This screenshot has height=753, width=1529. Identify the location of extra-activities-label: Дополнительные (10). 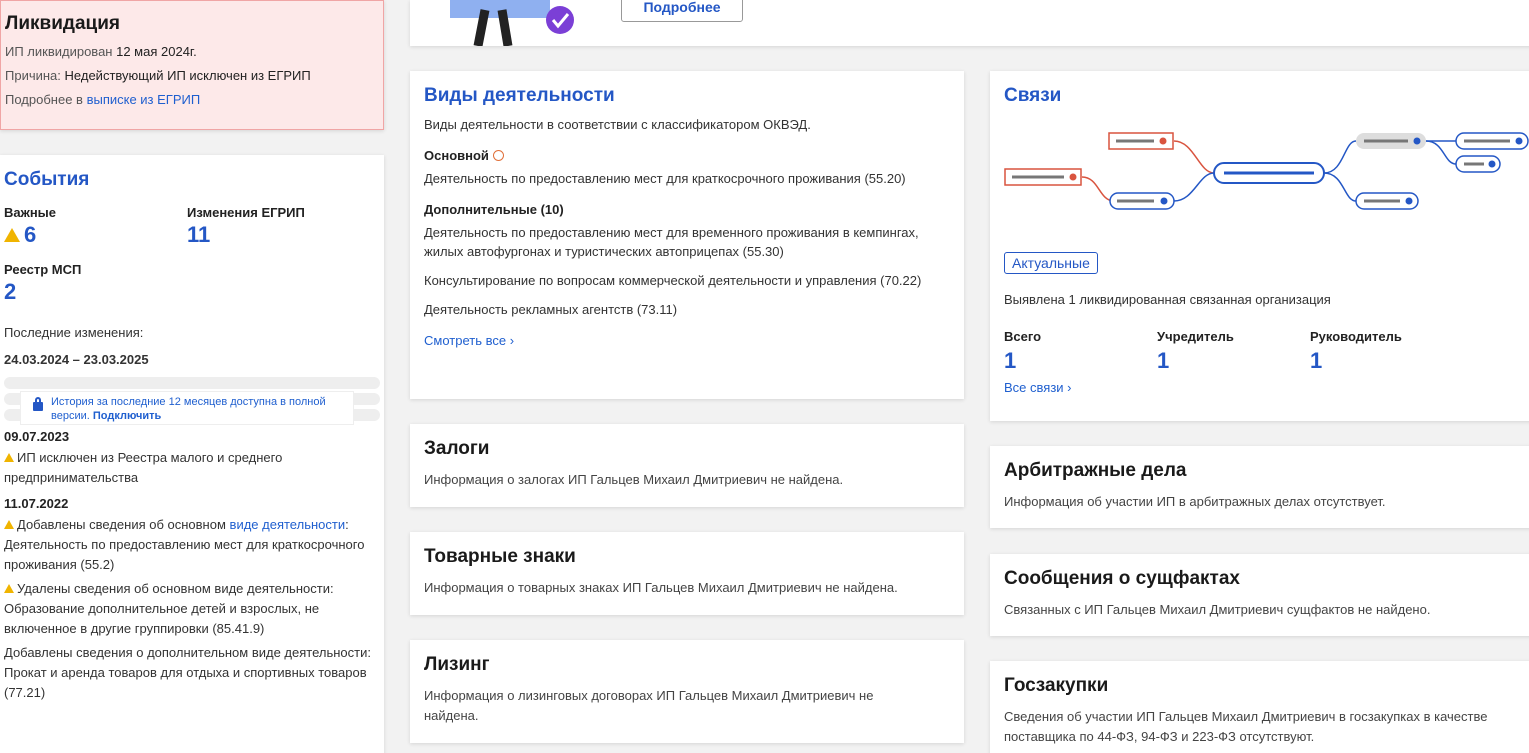
(494, 209).